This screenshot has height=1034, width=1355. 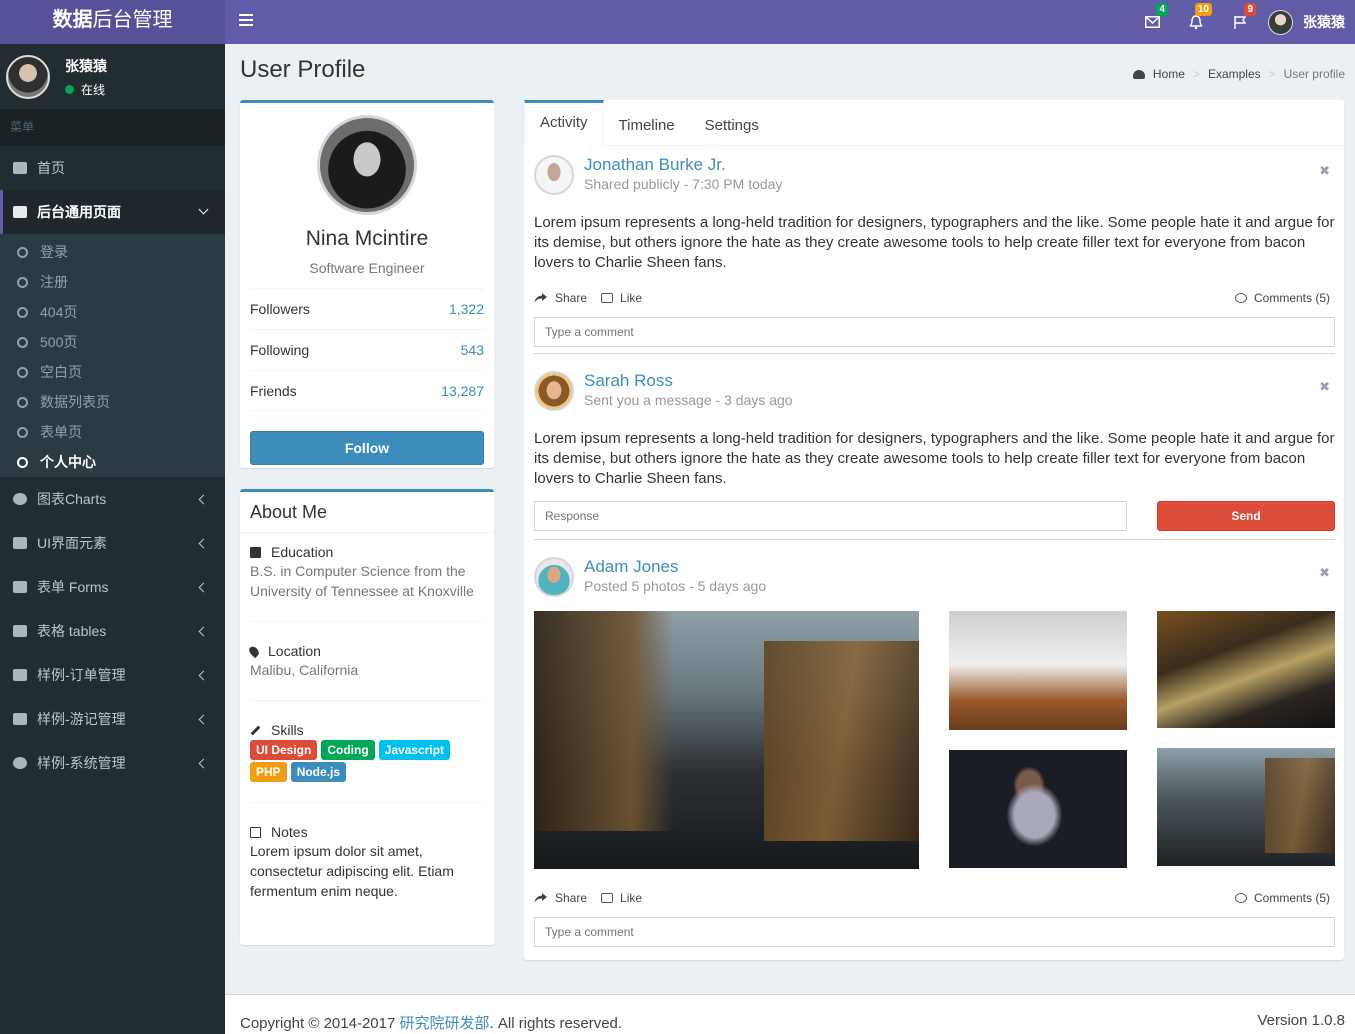 I want to click on post-description: Sent you a message - 3 days ago, so click(x=688, y=400).